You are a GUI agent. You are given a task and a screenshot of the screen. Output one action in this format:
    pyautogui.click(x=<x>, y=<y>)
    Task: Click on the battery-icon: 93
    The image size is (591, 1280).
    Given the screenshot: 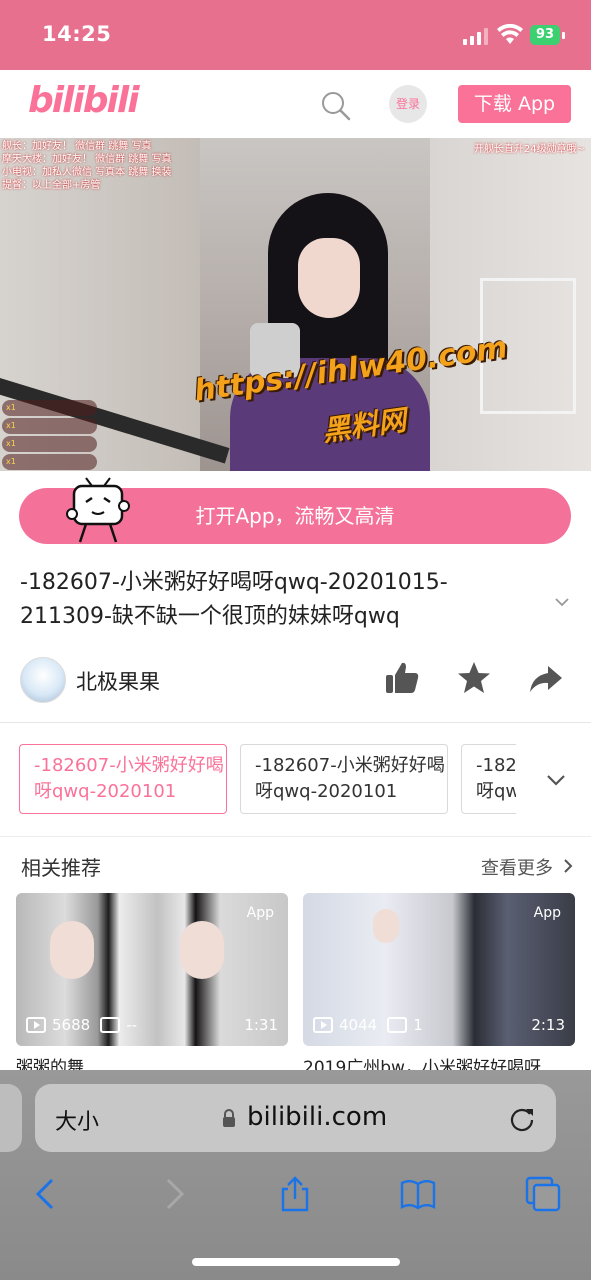 What is the action you would take?
    pyautogui.click(x=548, y=36)
    